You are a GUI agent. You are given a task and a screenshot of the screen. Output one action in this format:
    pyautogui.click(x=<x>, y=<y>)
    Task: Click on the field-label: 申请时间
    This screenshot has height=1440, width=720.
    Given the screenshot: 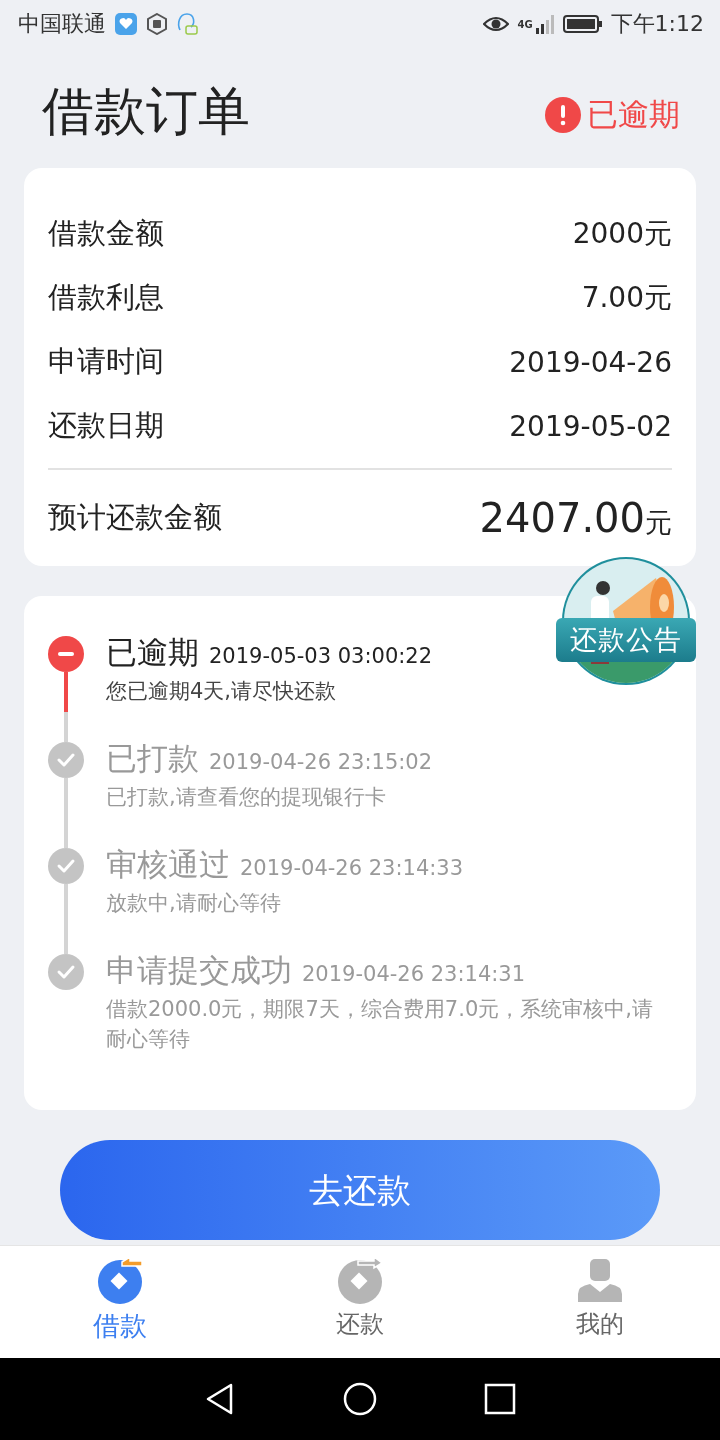 What is the action you would take?
    pyautogui.click(x=106, y=362)
    